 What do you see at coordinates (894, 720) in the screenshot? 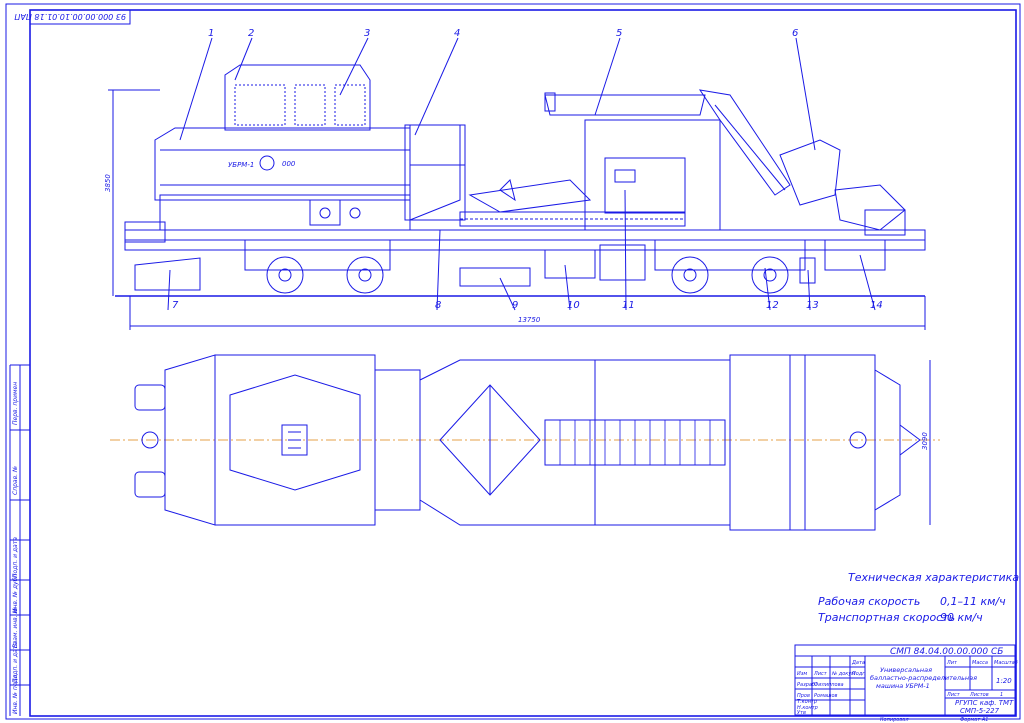
I see `tb-copied: Копировал` at bounding box center [894, 720].